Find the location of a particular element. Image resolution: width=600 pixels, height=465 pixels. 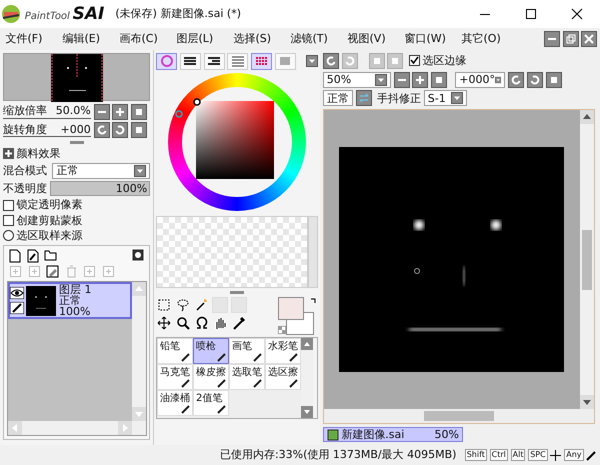

zoom-select: 50% is located at coordinates (356, 80).